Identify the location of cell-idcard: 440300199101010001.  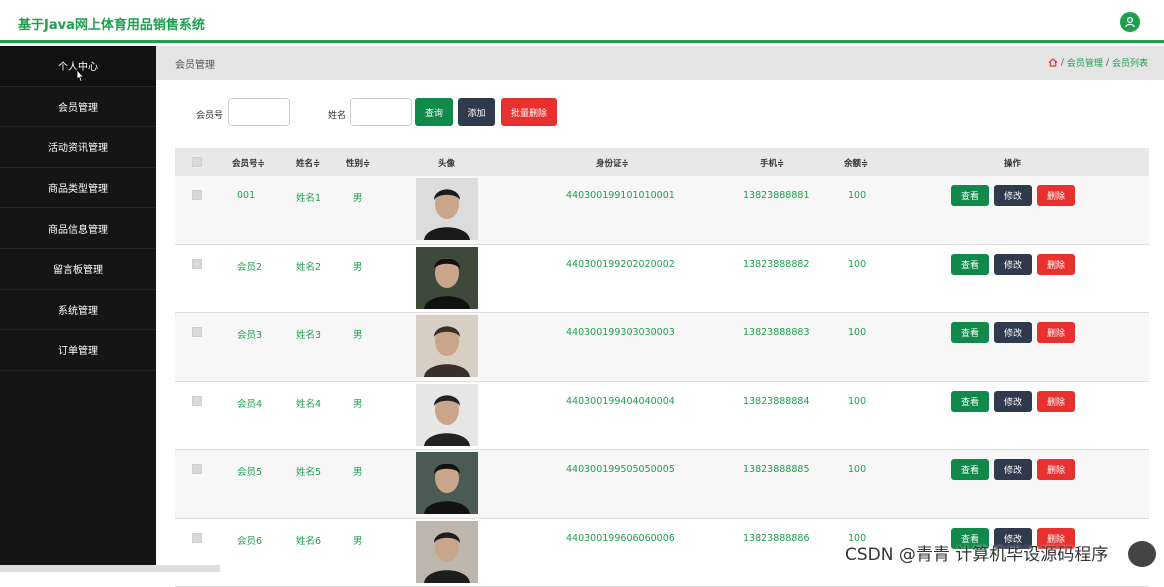
(620, 195).